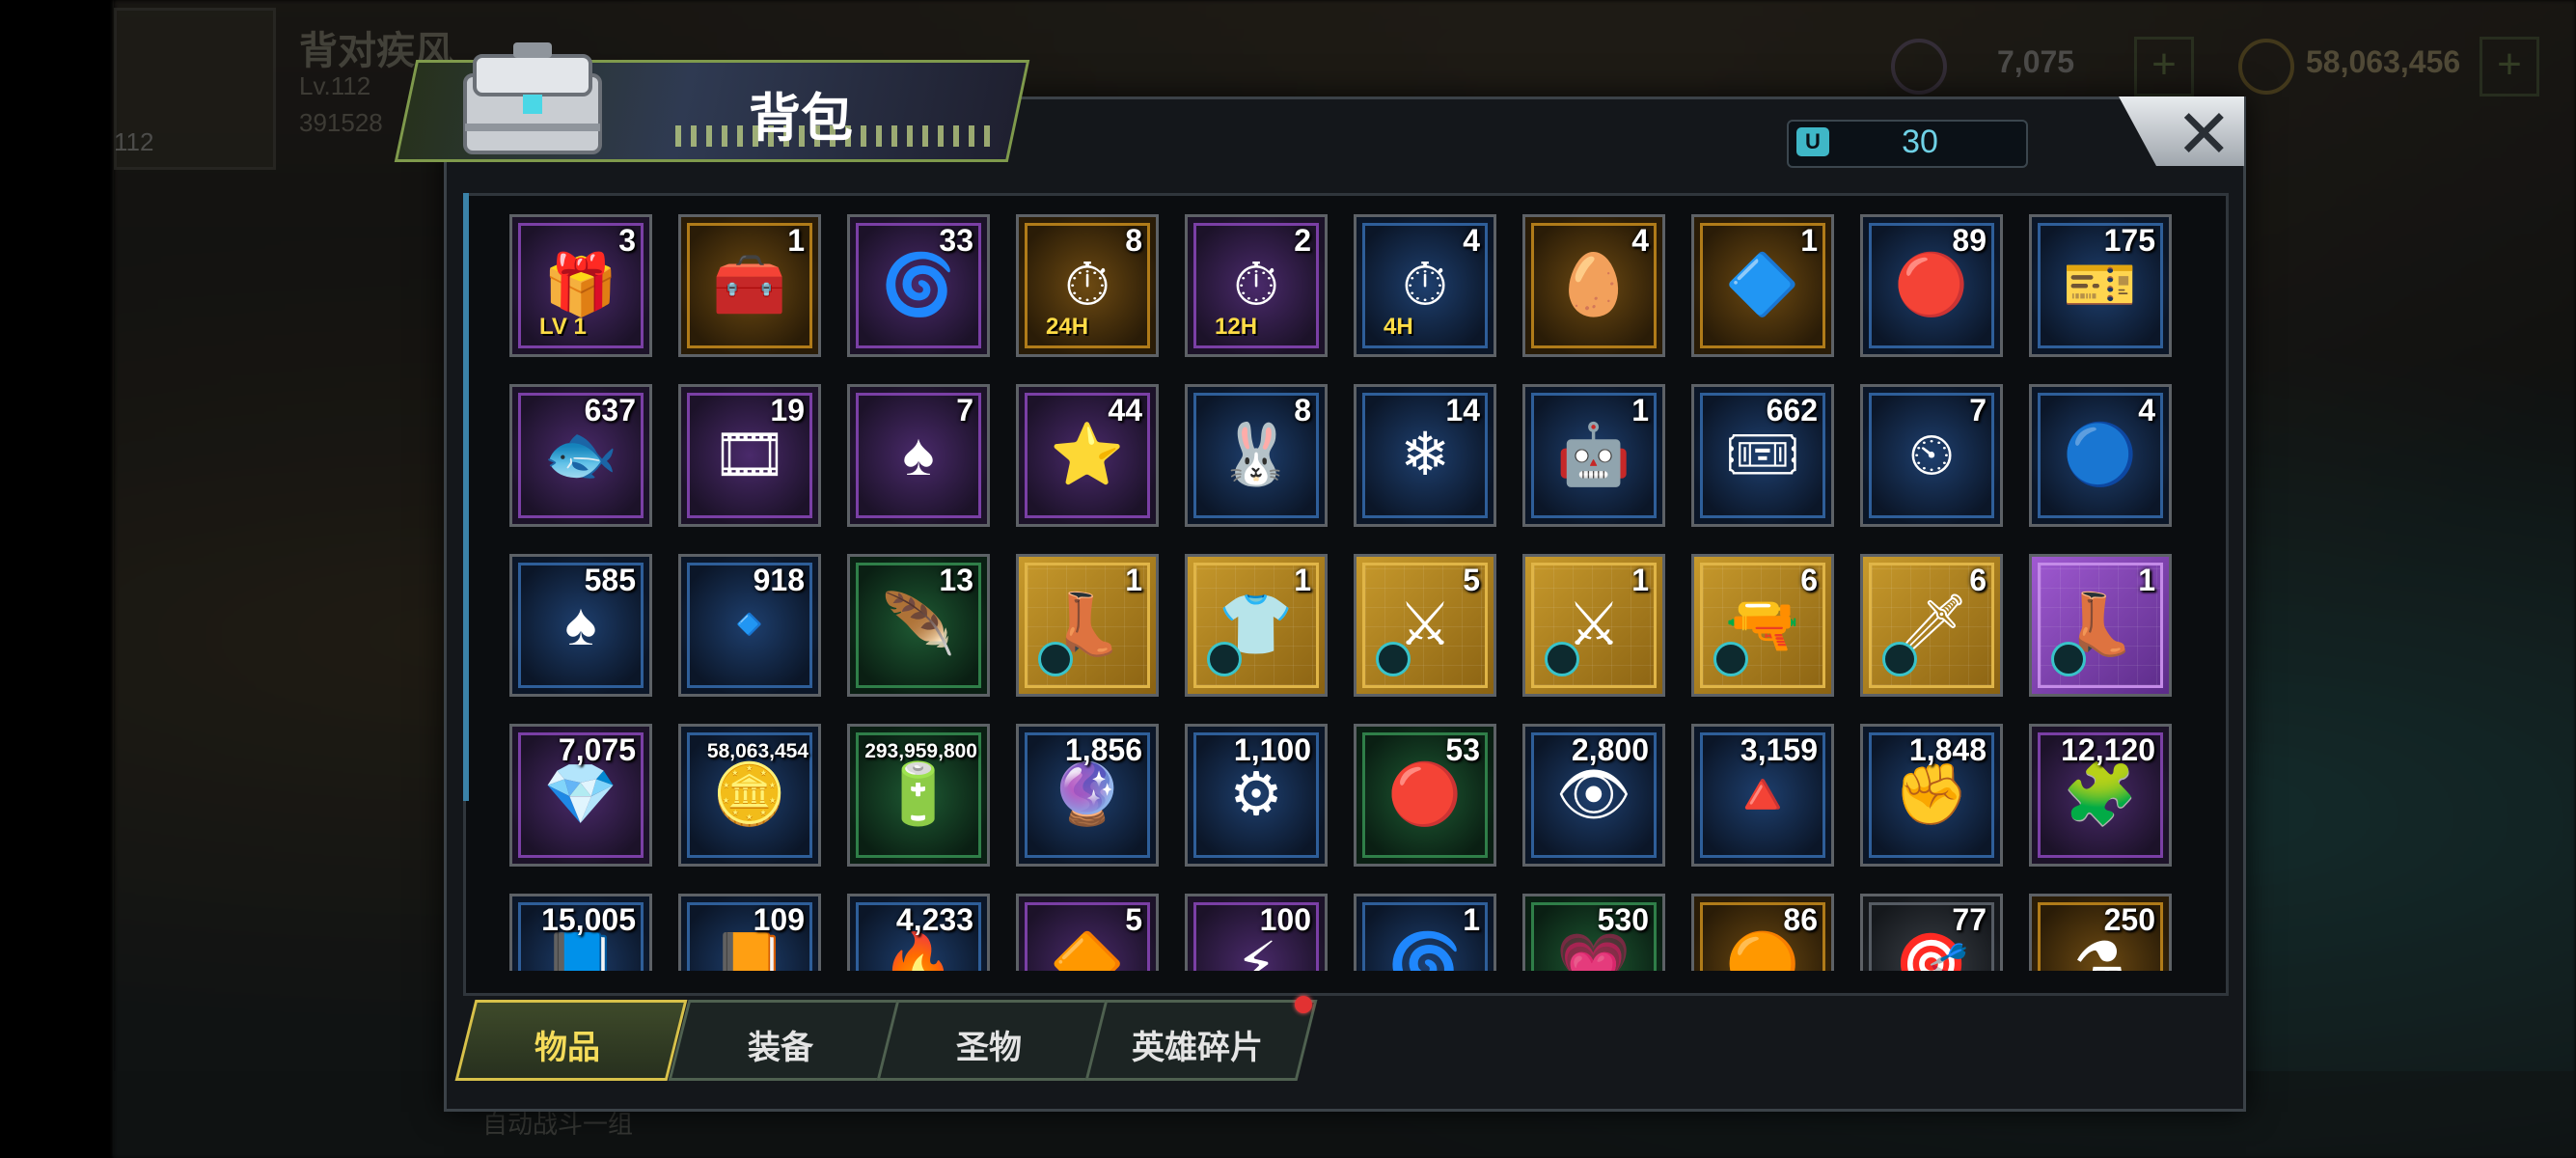 This screenshot has width=2576, height=1158. What do you see at coordinates (1302, 240) in the screenshot?
I see `item-count: 2` at bounding box center [1302, 240].